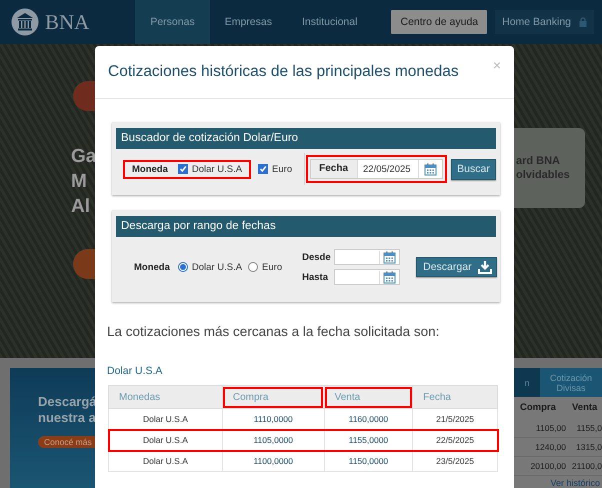  I want to click on table-cell: 1150,0000, so click(368, 461).